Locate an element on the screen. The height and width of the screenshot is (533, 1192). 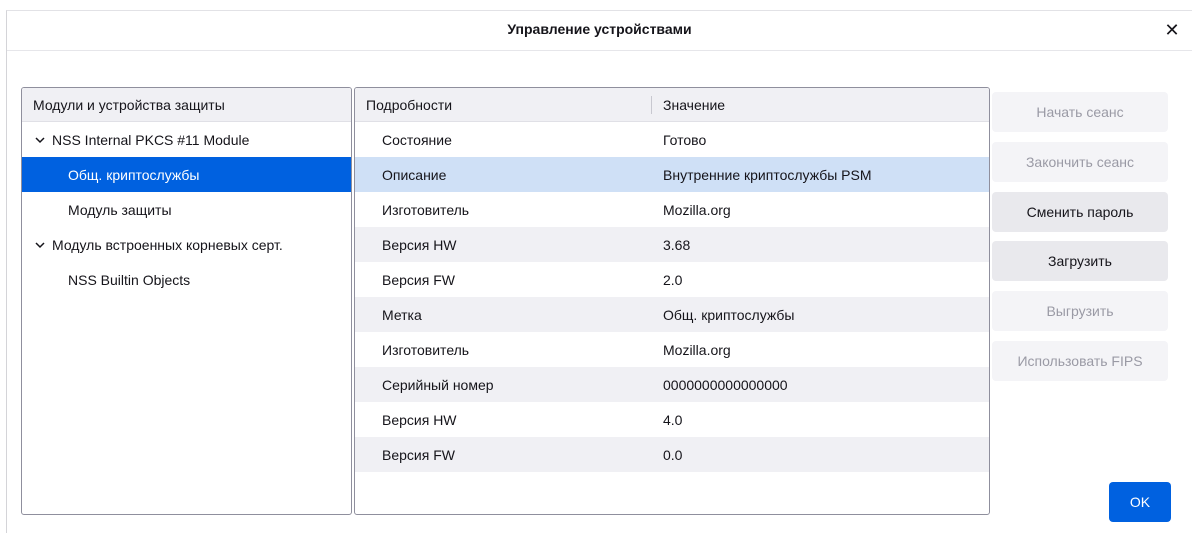
tree-item: Общ. криптослужбы is located at coordinates (186, 174).